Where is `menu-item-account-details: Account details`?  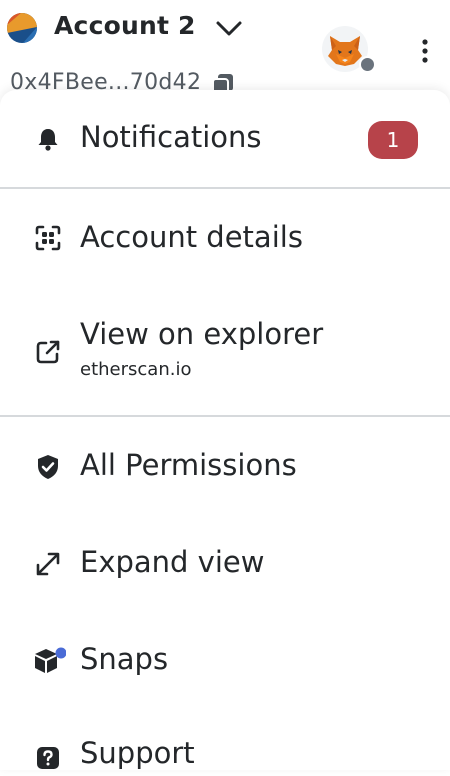 menu-item-account-details: Account details is located at coordinates (225, 238).